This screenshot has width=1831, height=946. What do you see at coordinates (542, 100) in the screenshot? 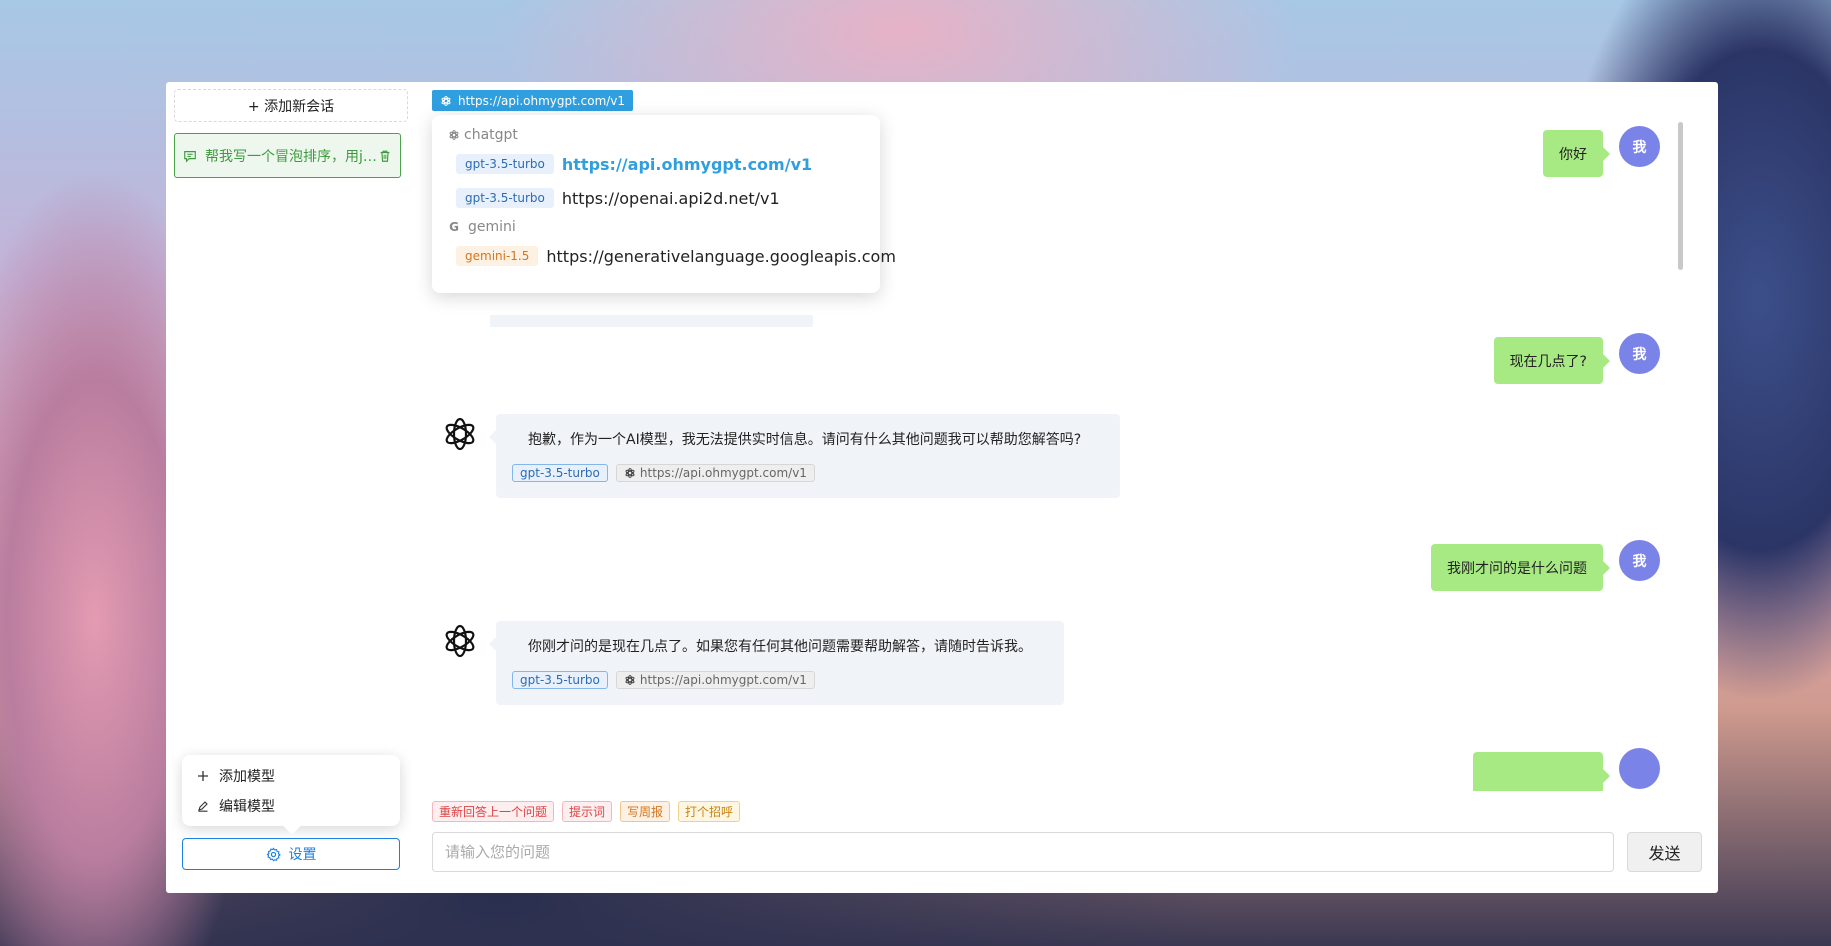
I see `current-endpoint-label: https://api.ohmygpt.com/v1` at bounding box center [542, 100].